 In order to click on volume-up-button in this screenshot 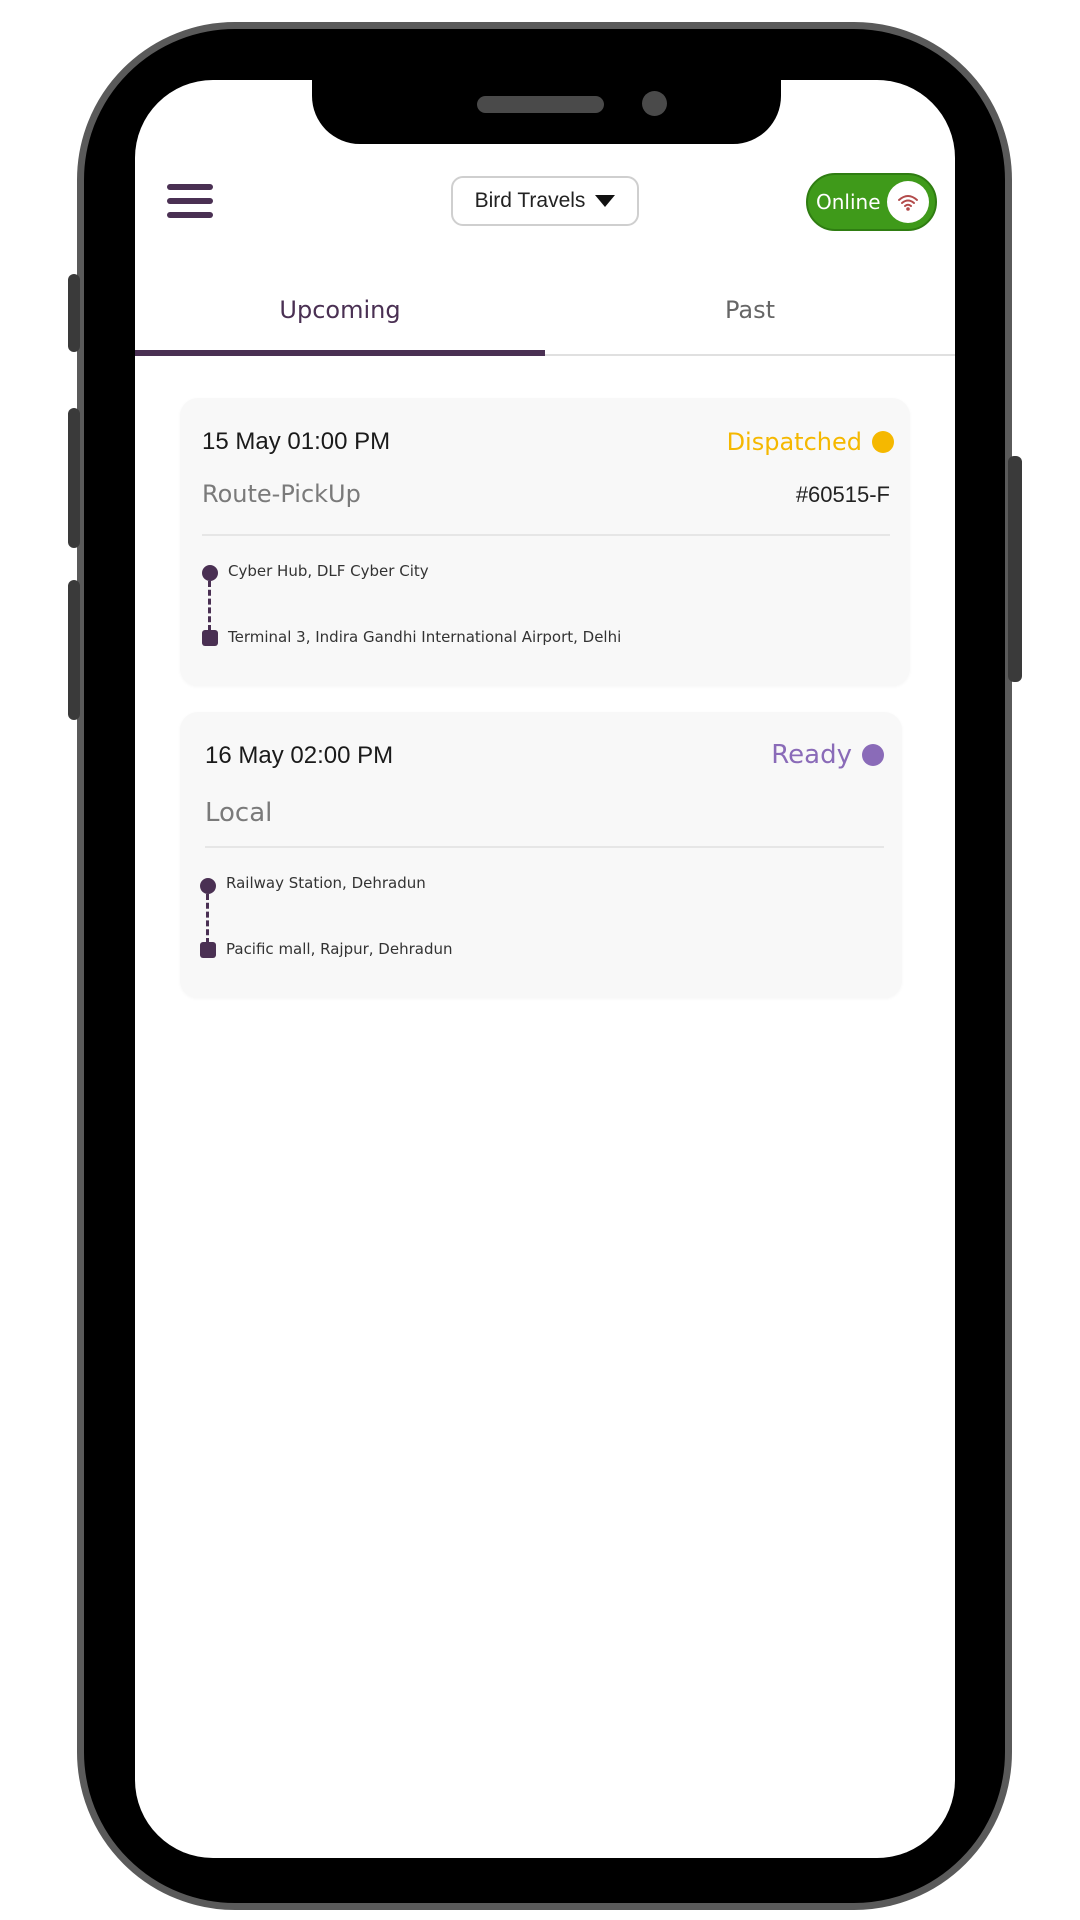, I will do `click(74, 478)`.